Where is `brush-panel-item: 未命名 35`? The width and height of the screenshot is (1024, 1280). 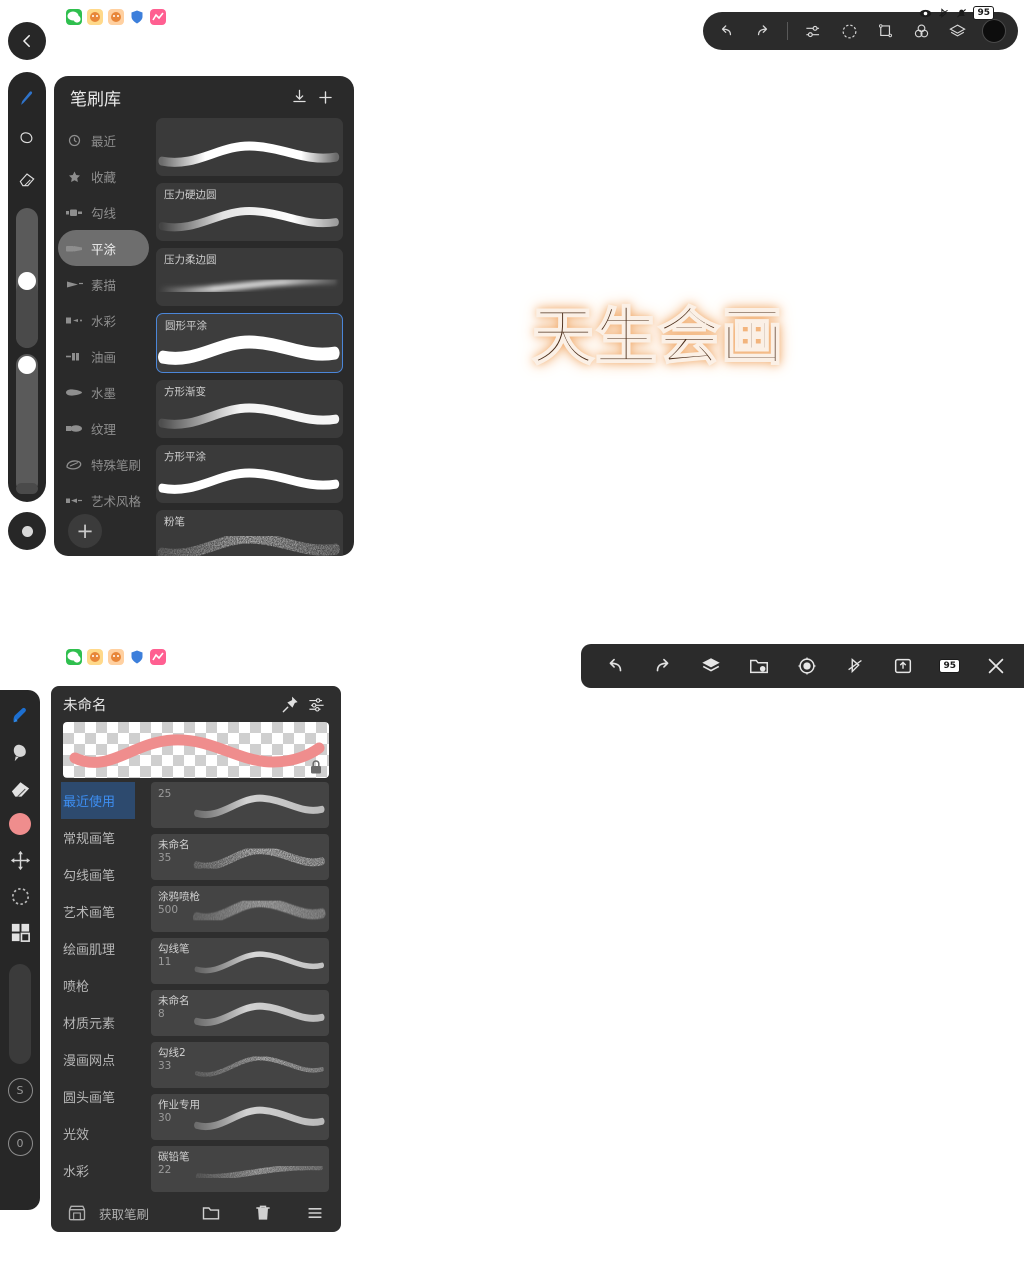 brush-panel-item: 未命名 35 is located at coordinates (240, 857).